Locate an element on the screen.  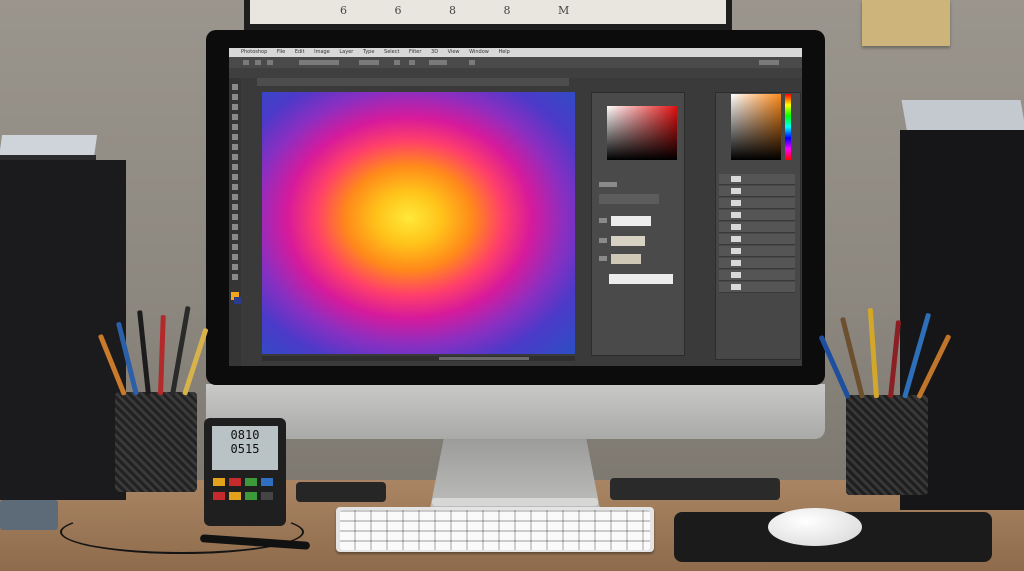
menu-item: View is located at coordinates (454, 52).